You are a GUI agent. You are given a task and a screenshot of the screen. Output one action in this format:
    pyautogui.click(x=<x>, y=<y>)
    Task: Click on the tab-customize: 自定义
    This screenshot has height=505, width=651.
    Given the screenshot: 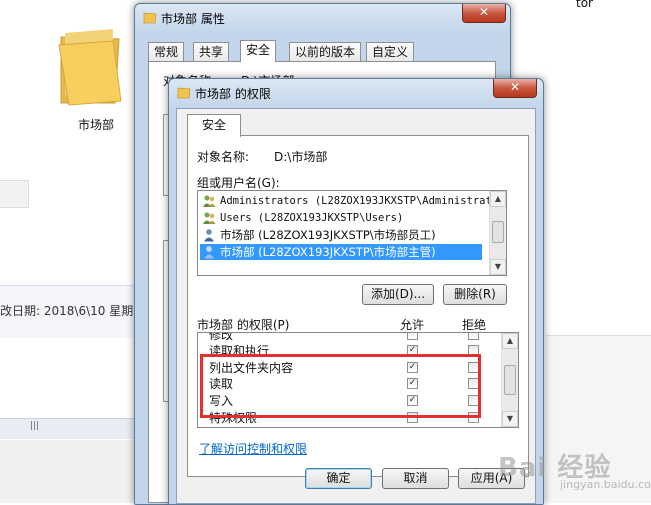 What is the action you would take?
    pyautogui.click(x=390, y=51)
    